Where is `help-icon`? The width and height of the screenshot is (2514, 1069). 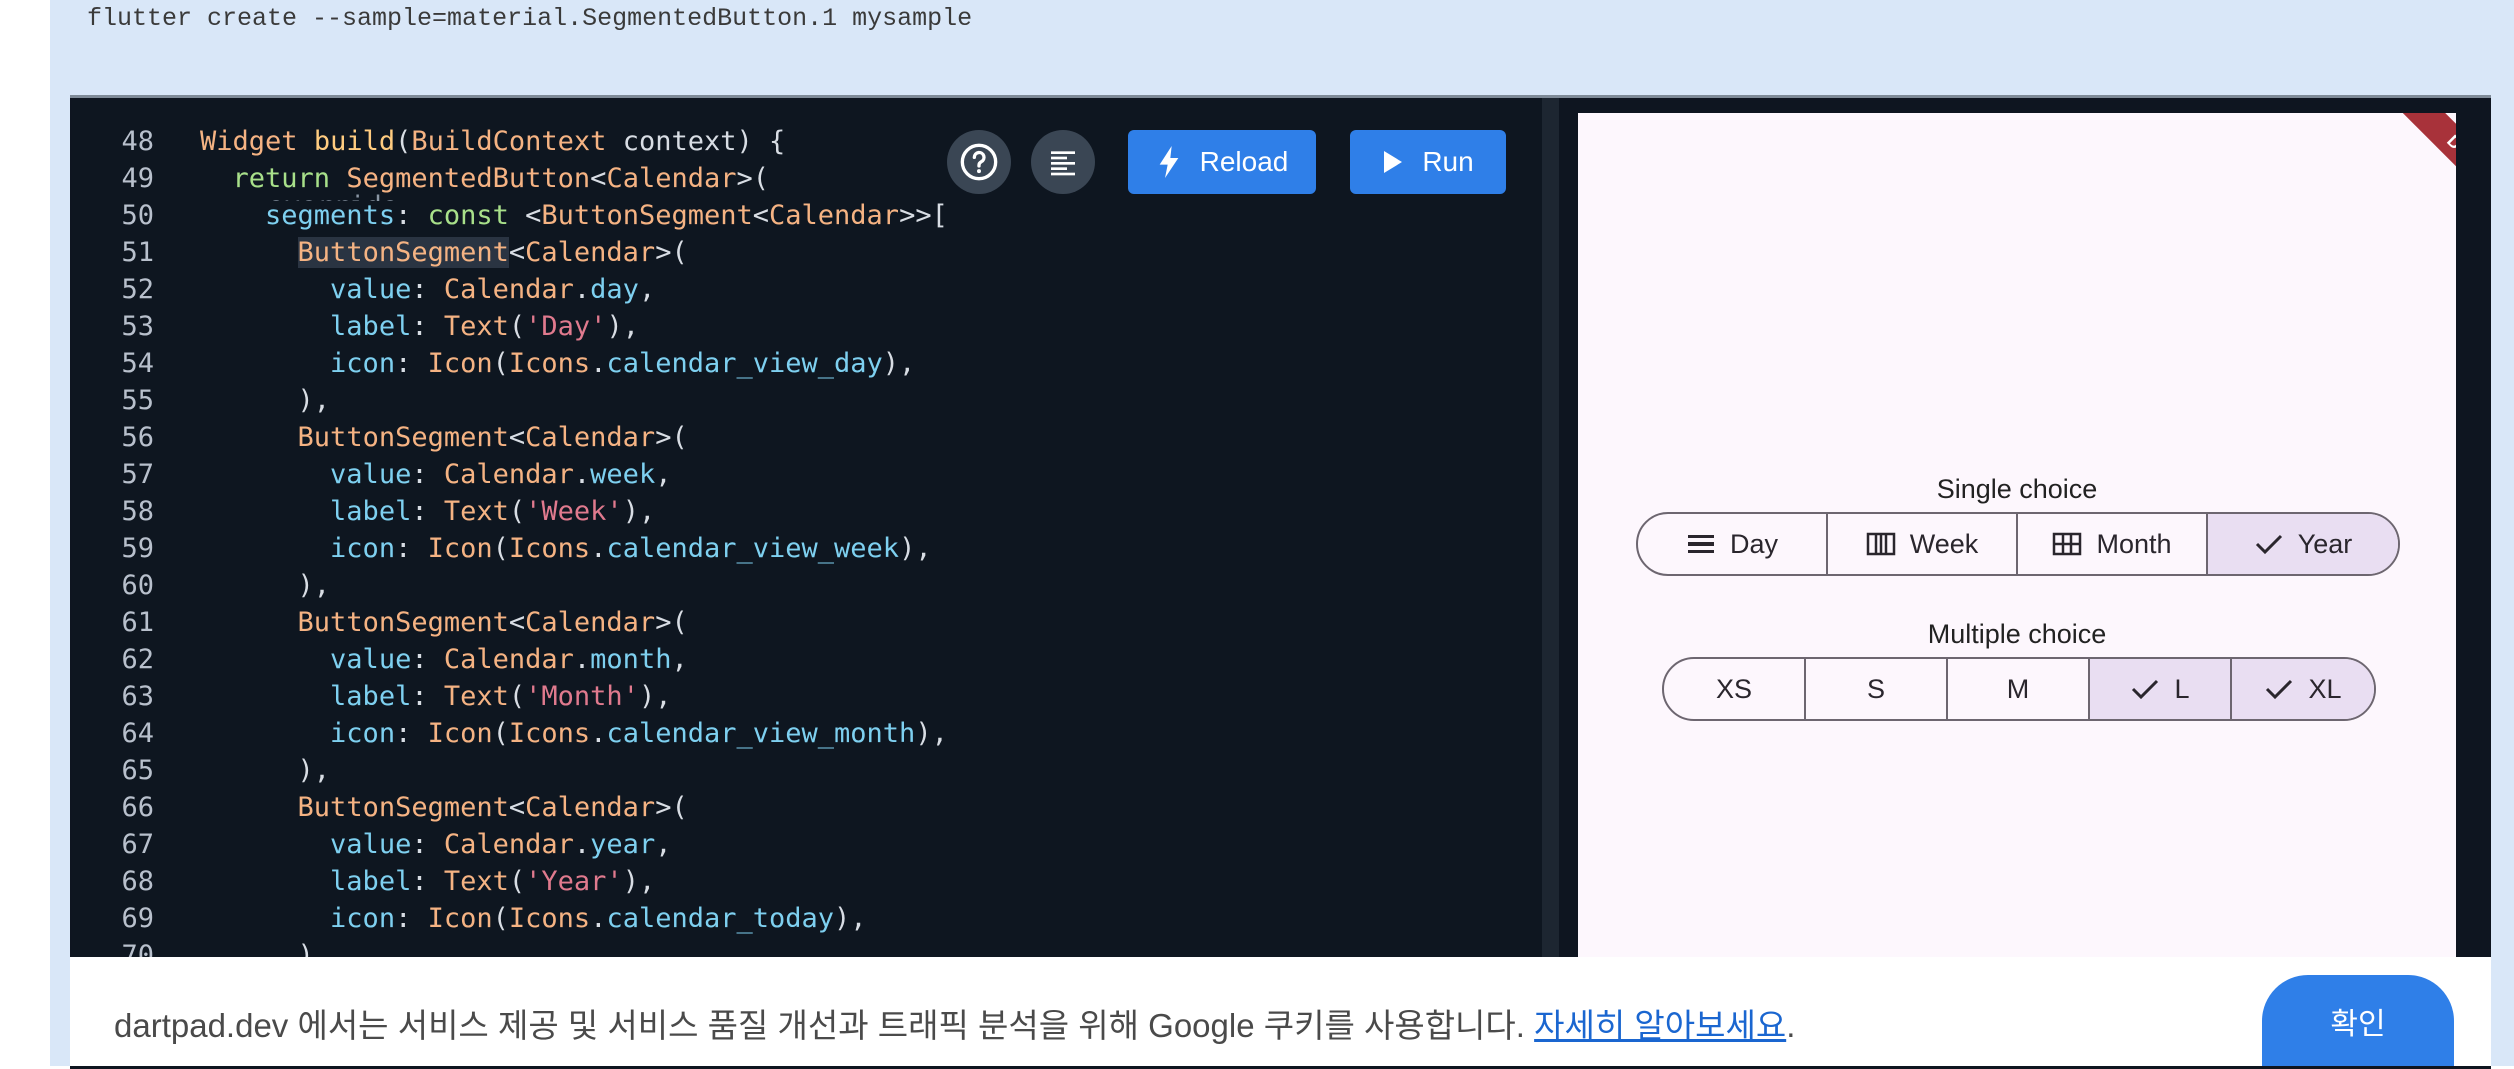 help-icon is located at coordinates (979, 162).